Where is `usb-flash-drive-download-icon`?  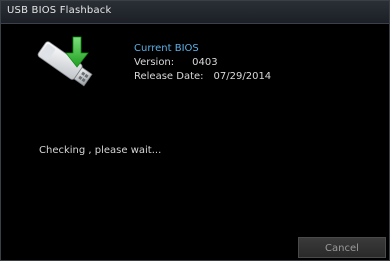
usb-flash-drive-download-icon is located at coordinates (65, 64).